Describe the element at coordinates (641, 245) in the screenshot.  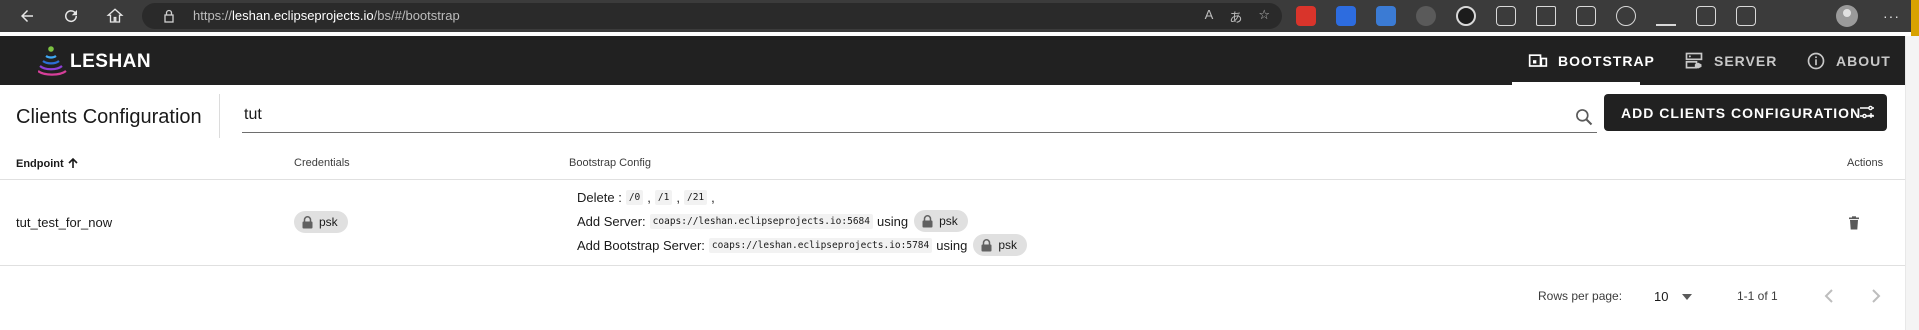
I see `add-bs-label: Add Bootstrap Server:` at that location.